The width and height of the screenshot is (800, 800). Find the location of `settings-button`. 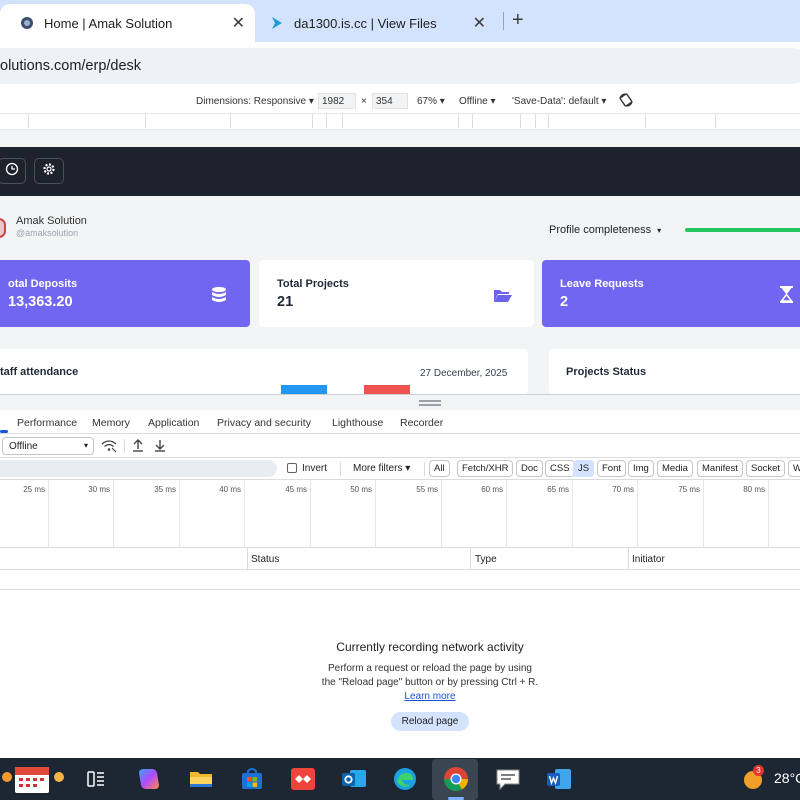

settings-button is located at coordinates (49, 171).